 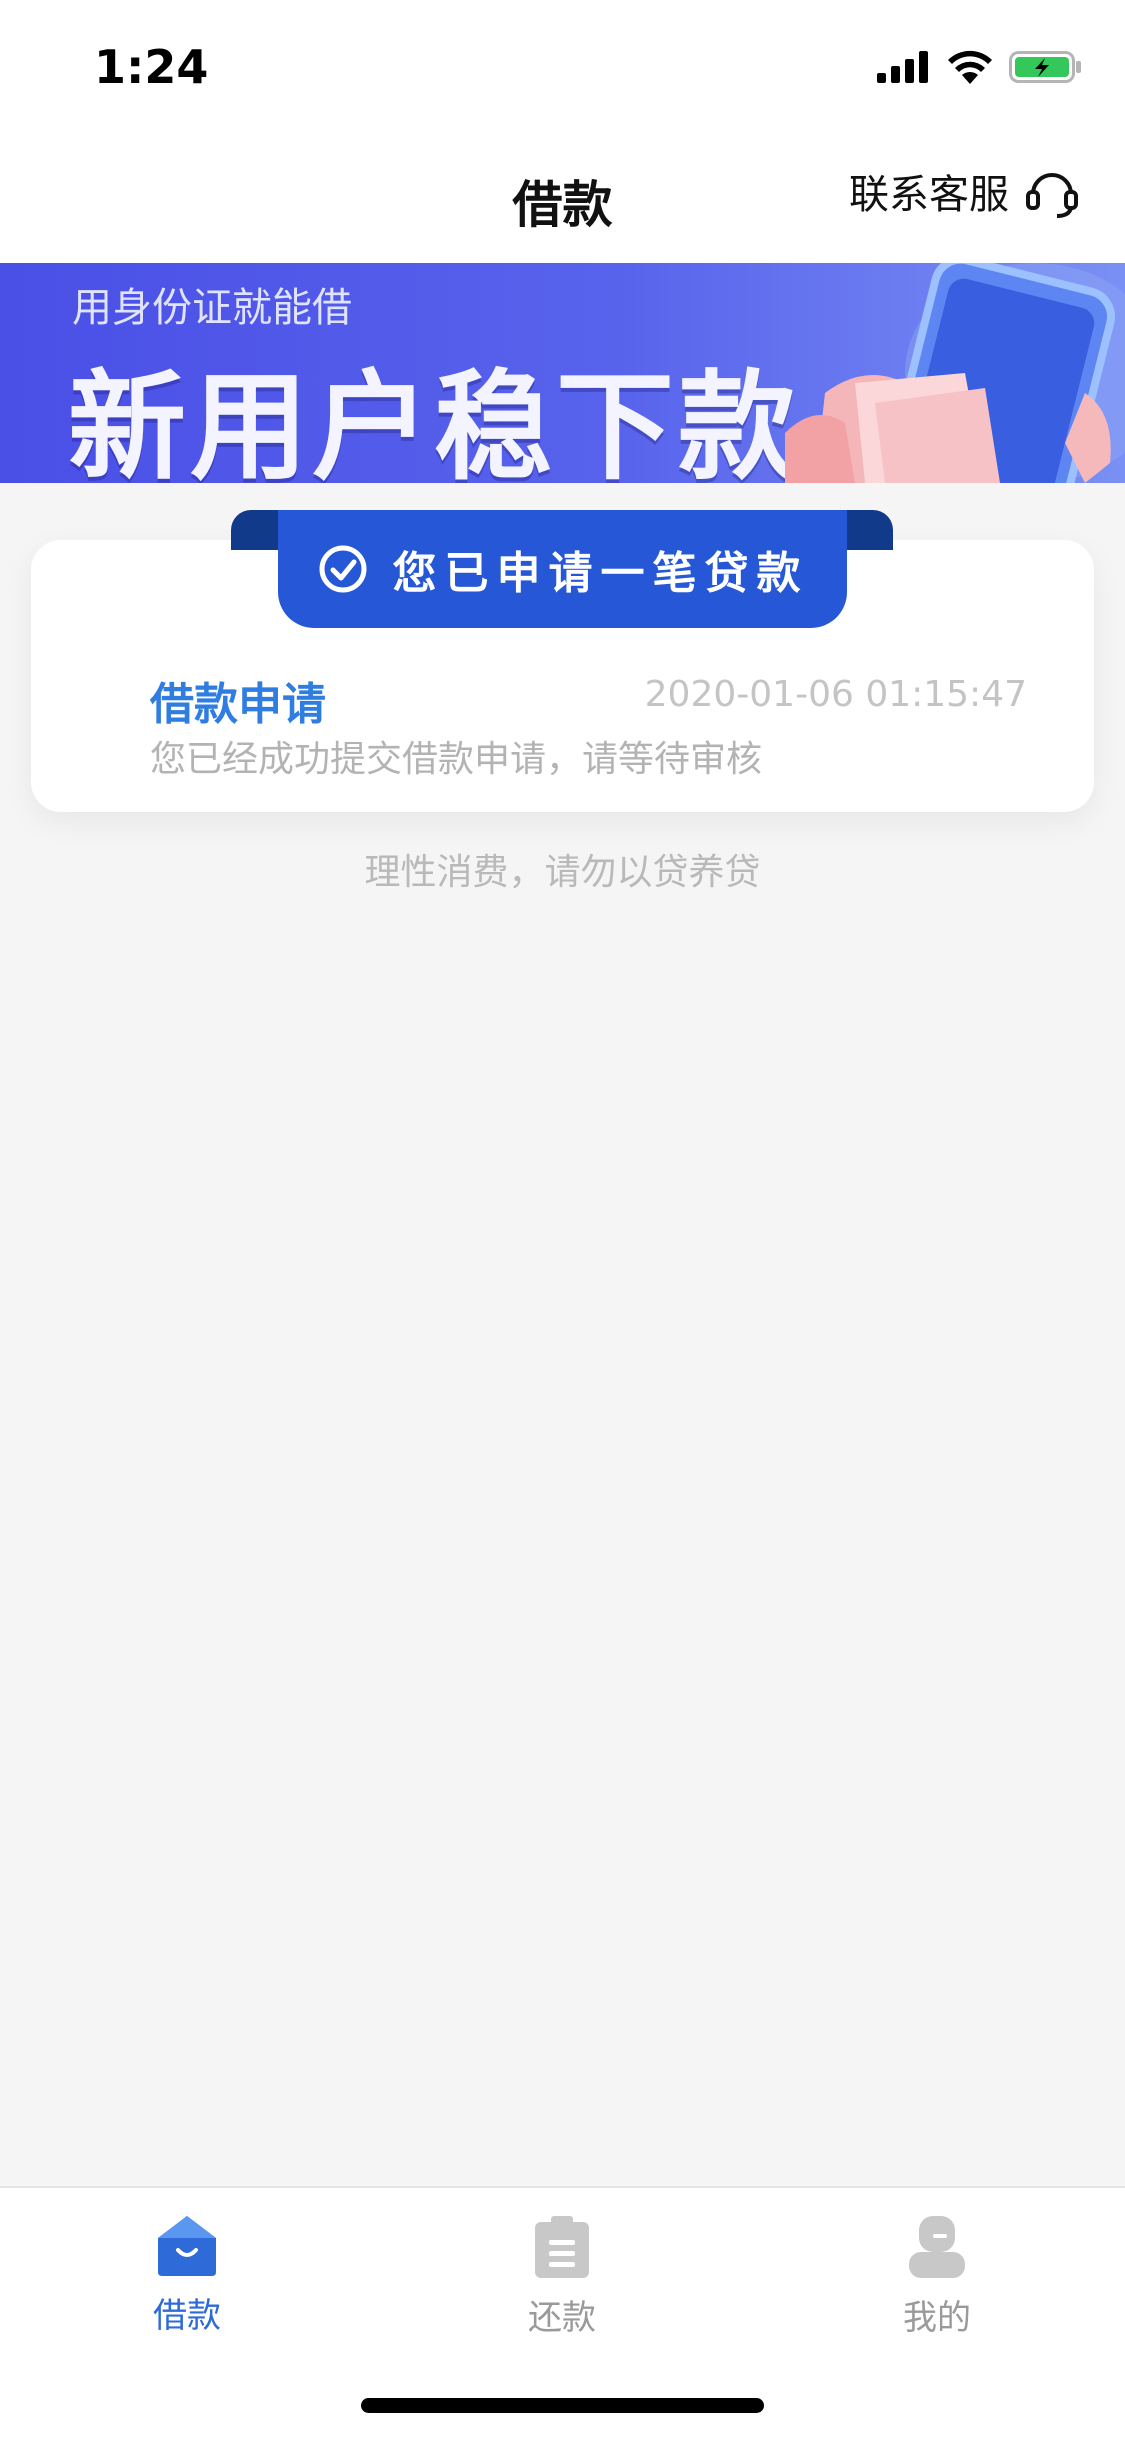 What do you see at coordinates (187, 2246) in the screenshot?
I see `loan-house-icon` at bounding box center [187, 2246].